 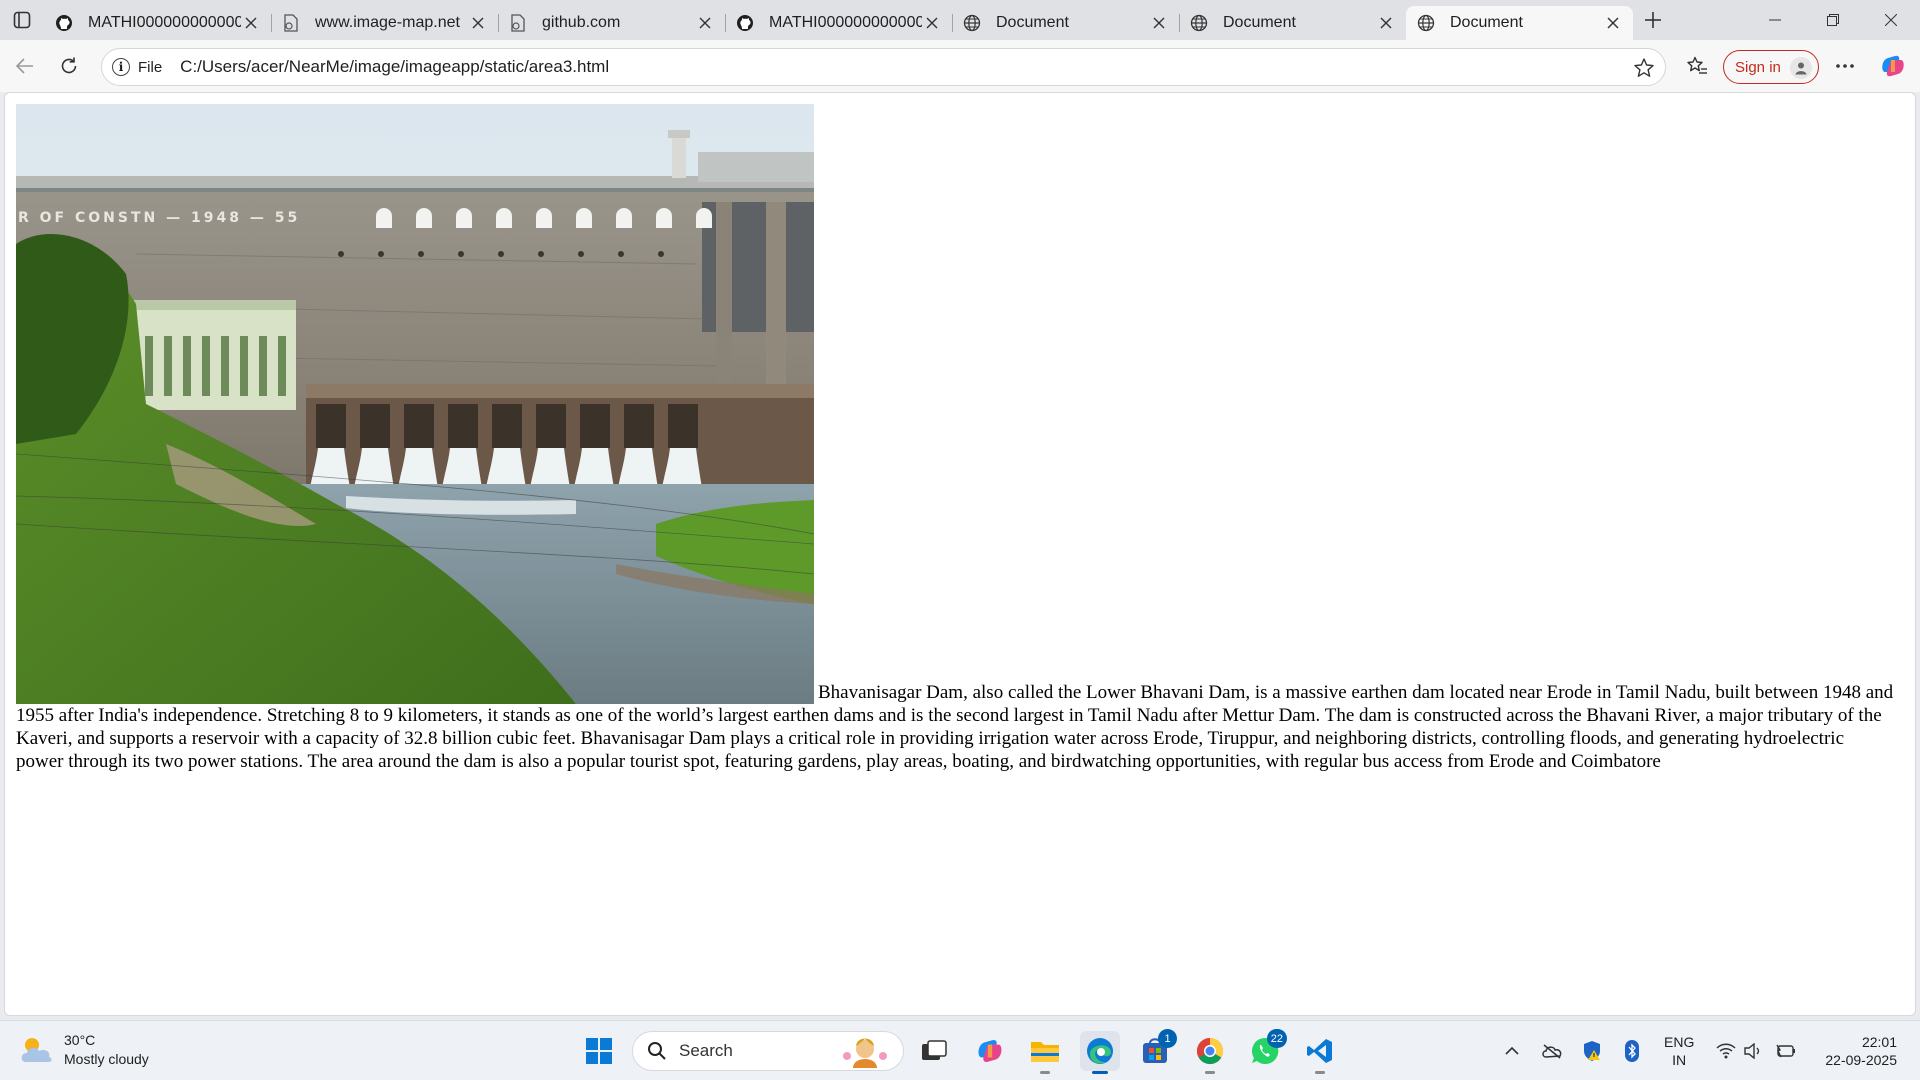 I want to click on sign-in-label: Sign in, so click(x=1758, y=67).